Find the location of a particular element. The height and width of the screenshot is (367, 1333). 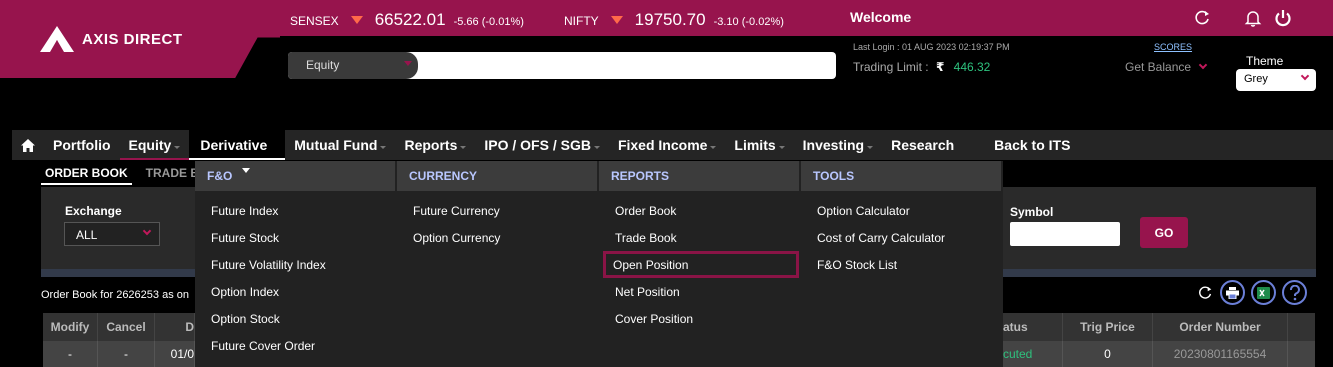

search-input: Equity is located at coordinates (562, 65).